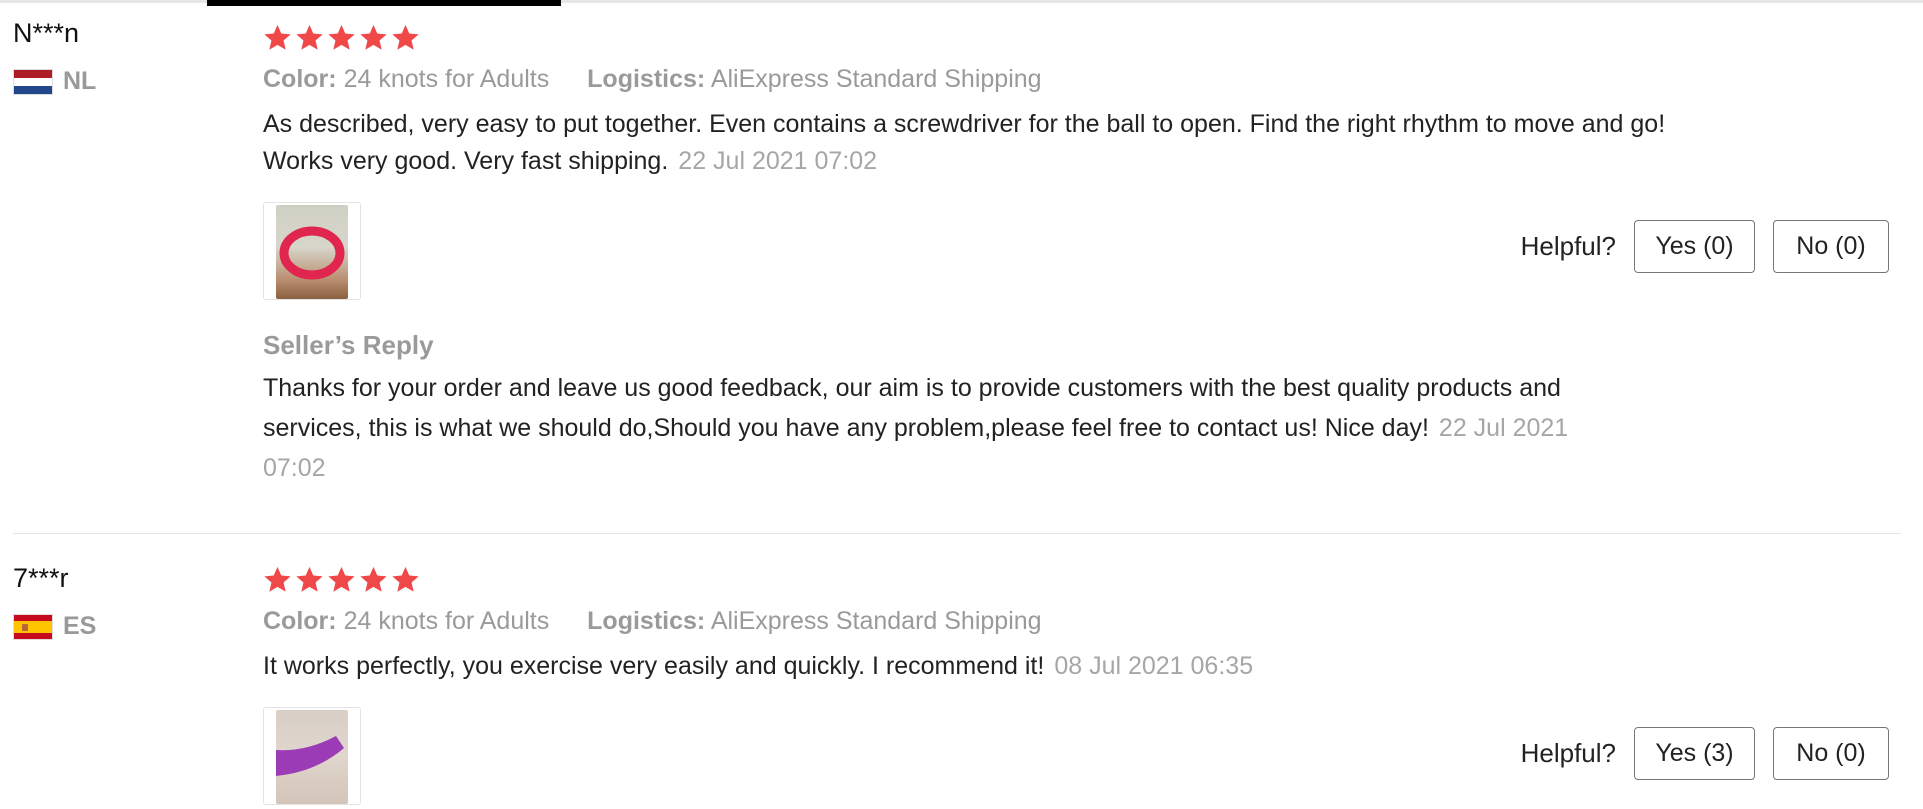 Image resolution: width=1923 pixels, height=809 pixels. Describe the element at coordinates (33, 81) in the screenshot. I see `flag-nl-icon` at that location.